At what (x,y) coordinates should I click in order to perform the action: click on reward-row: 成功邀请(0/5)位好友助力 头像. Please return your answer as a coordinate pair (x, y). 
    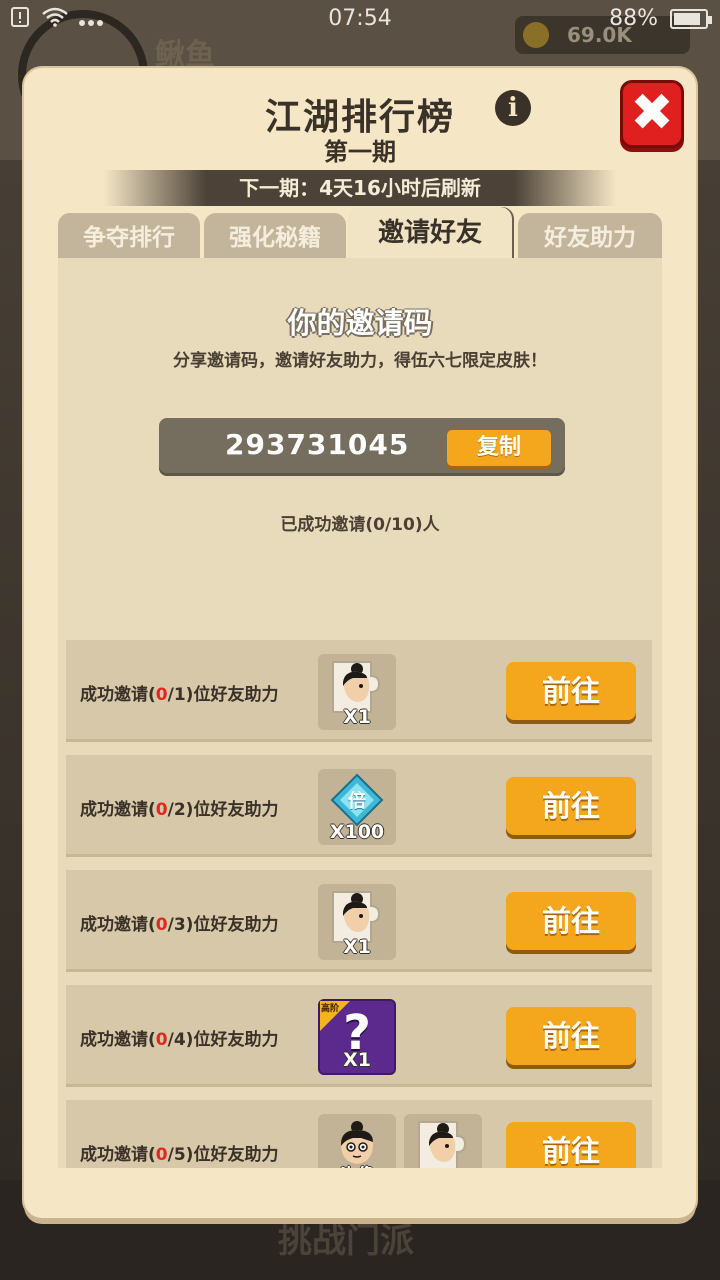
    Looking at the image, I should click on (359, 1134).